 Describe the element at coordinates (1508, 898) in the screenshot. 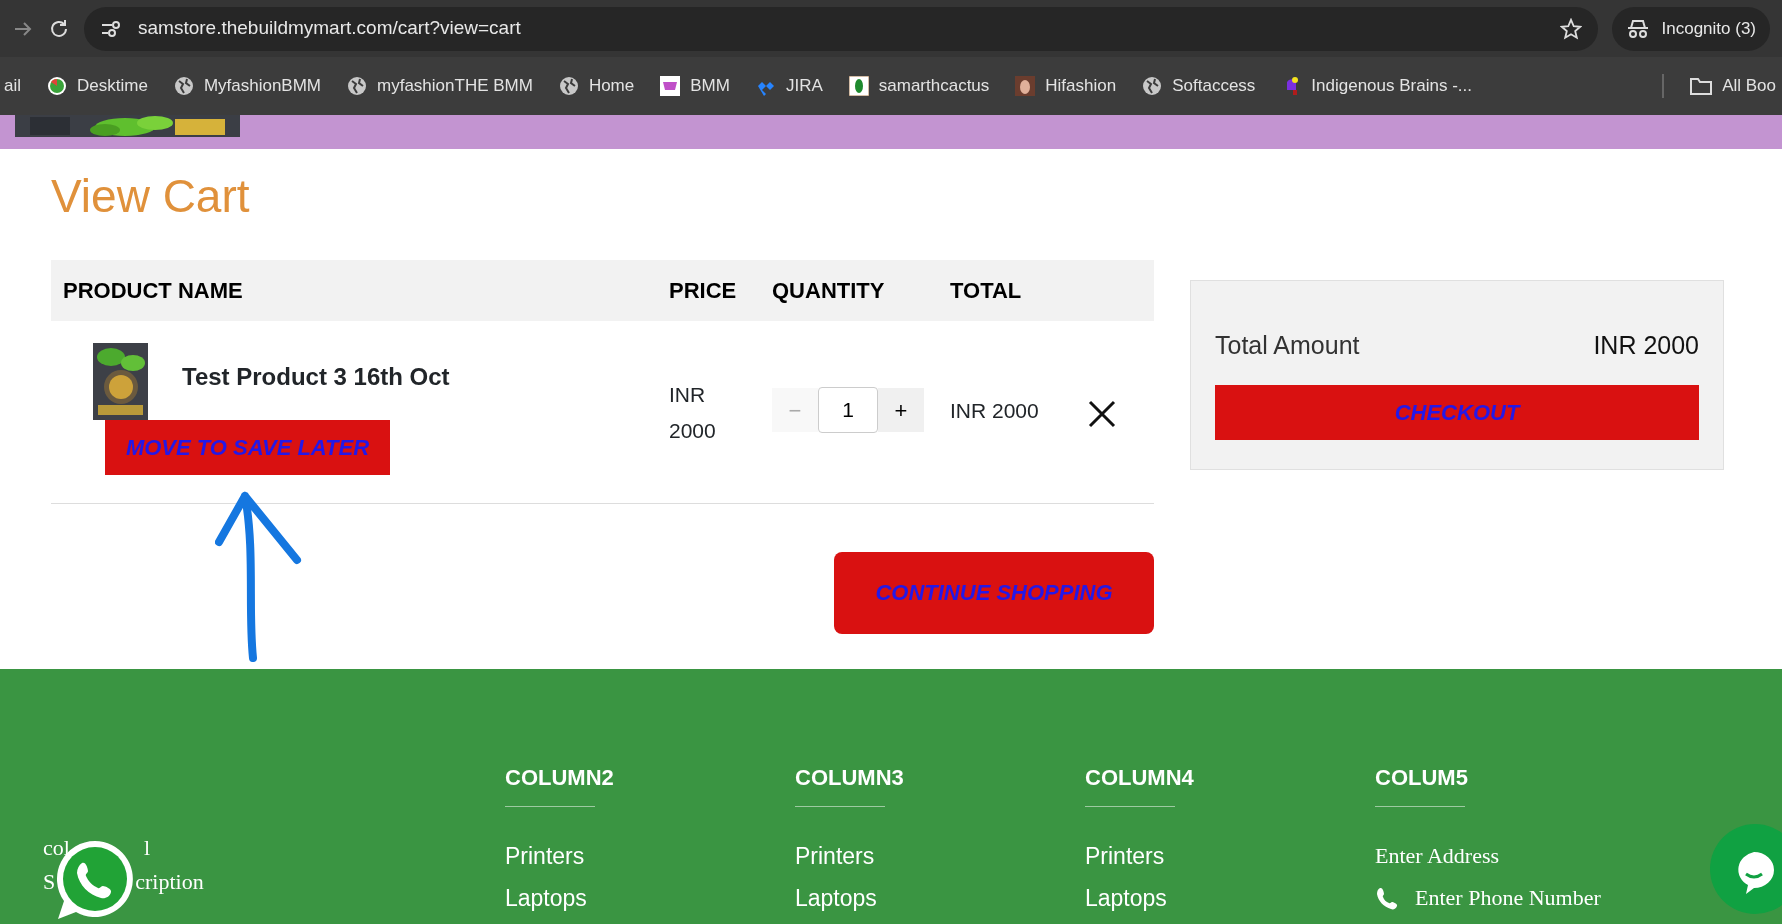

I see `contact-text: Enter Phone Number` at that location.